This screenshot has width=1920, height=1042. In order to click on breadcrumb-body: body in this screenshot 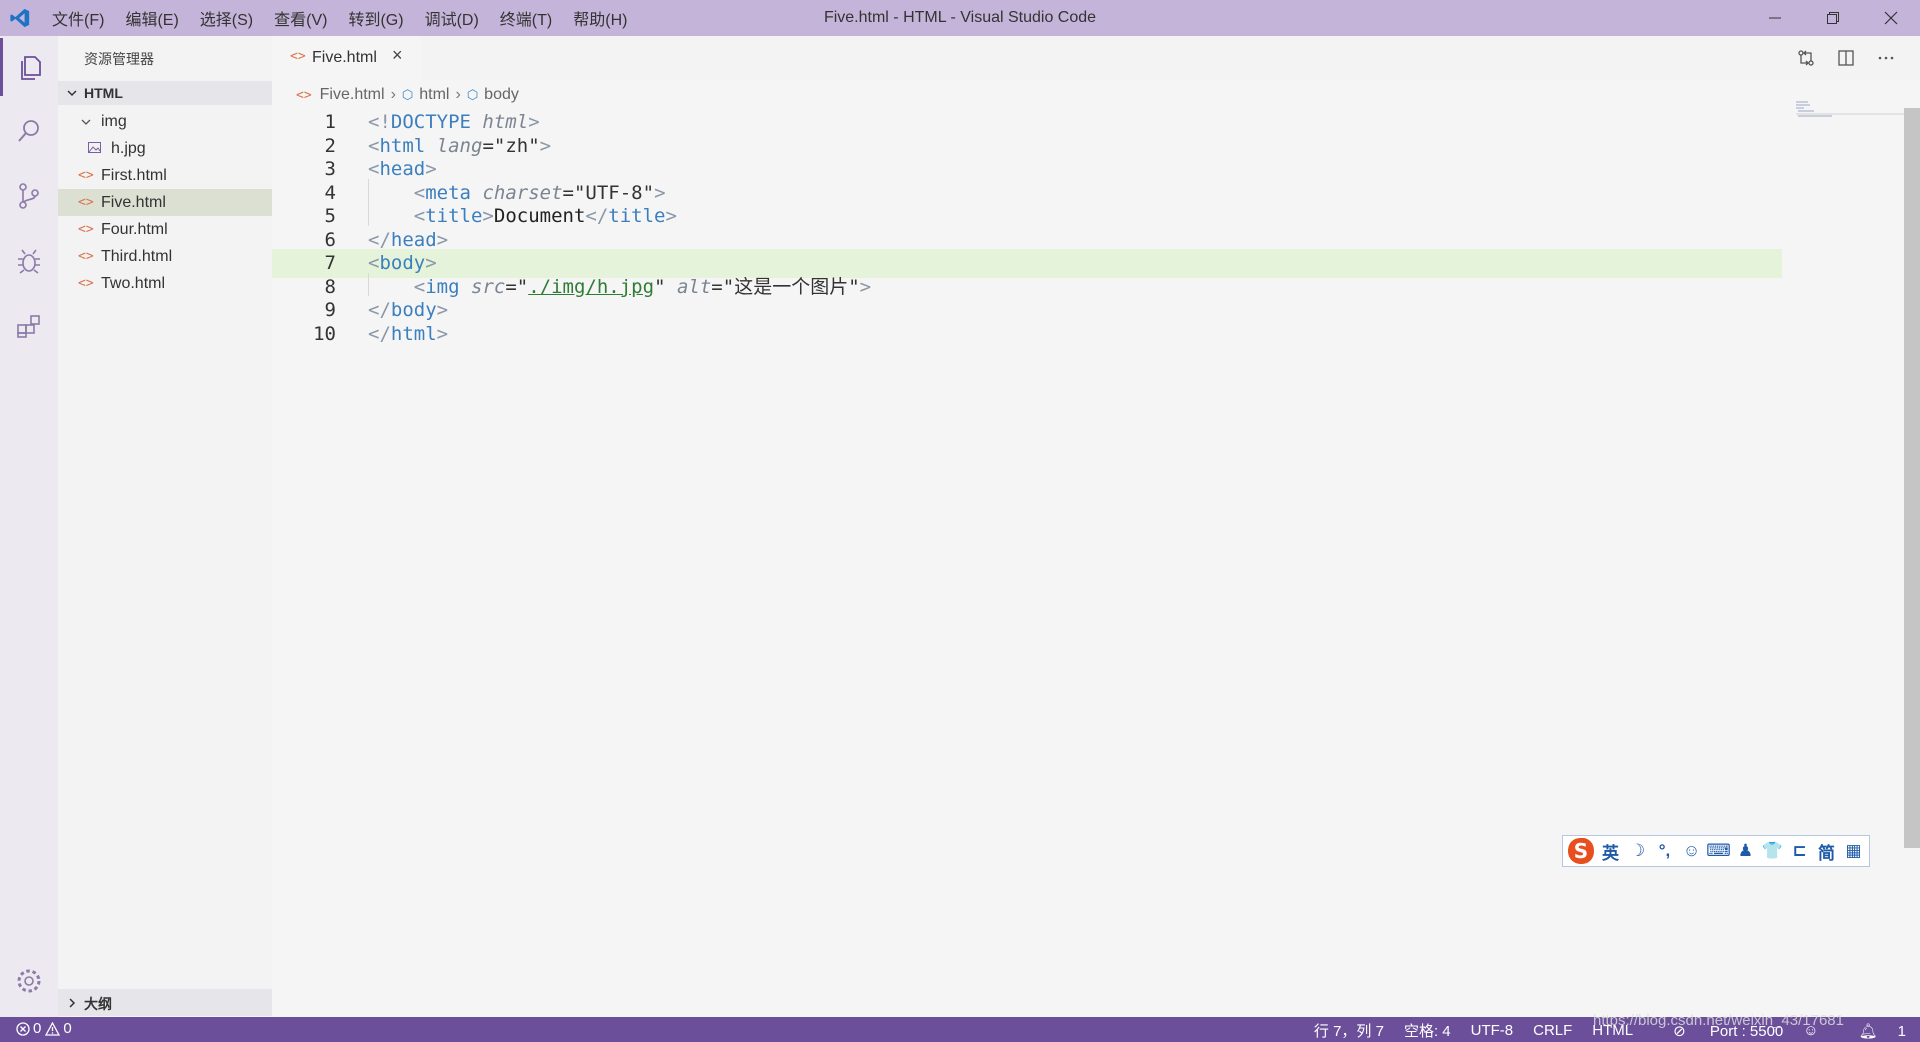, I will do `click(501, 95)`.